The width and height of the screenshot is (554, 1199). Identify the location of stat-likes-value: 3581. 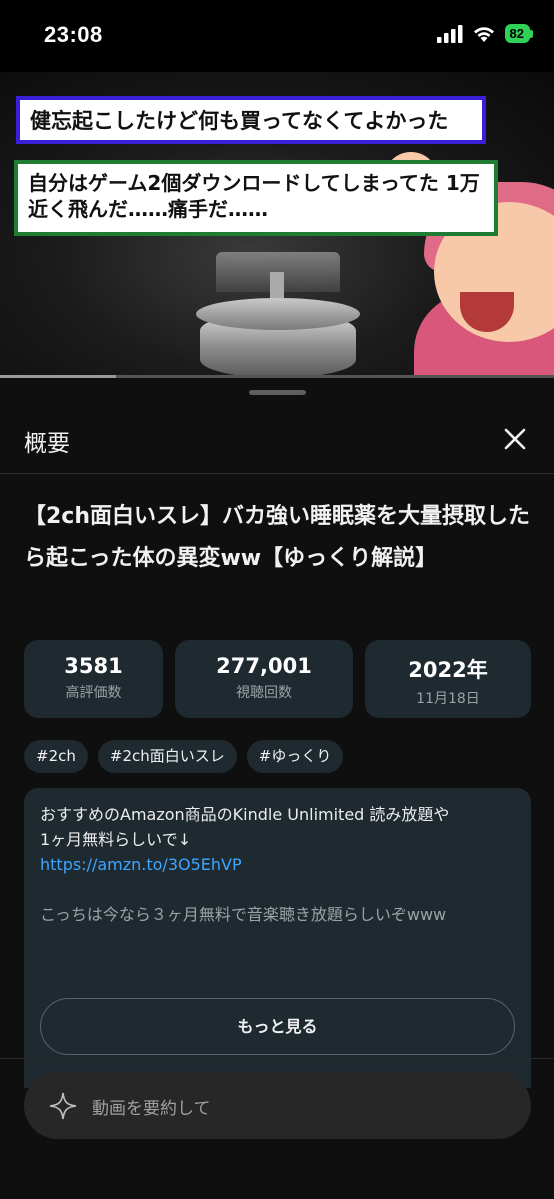
(93, 666).